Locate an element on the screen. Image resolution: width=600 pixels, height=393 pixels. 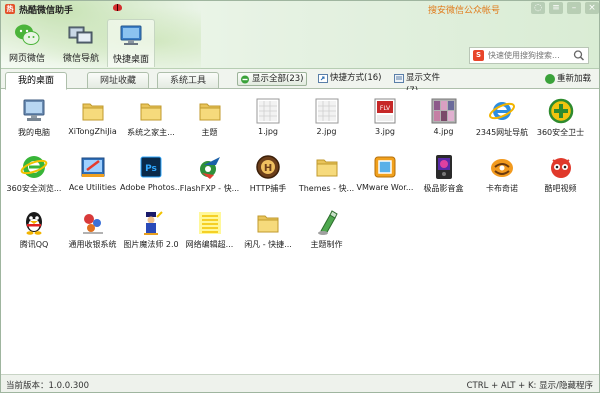
shortcut-icon is located at coordinates (323, 78).